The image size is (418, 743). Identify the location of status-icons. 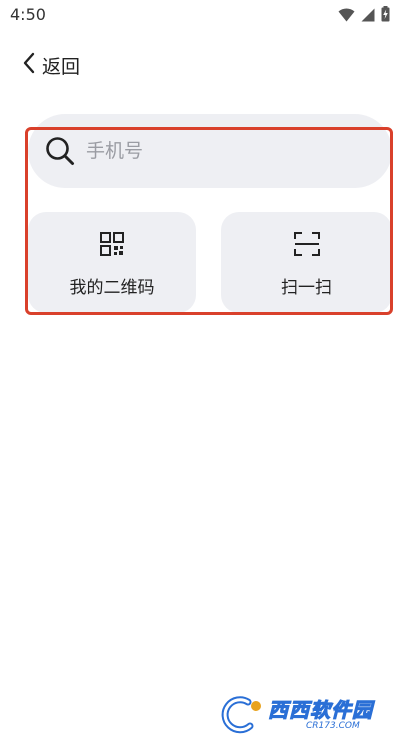
(364, 16).